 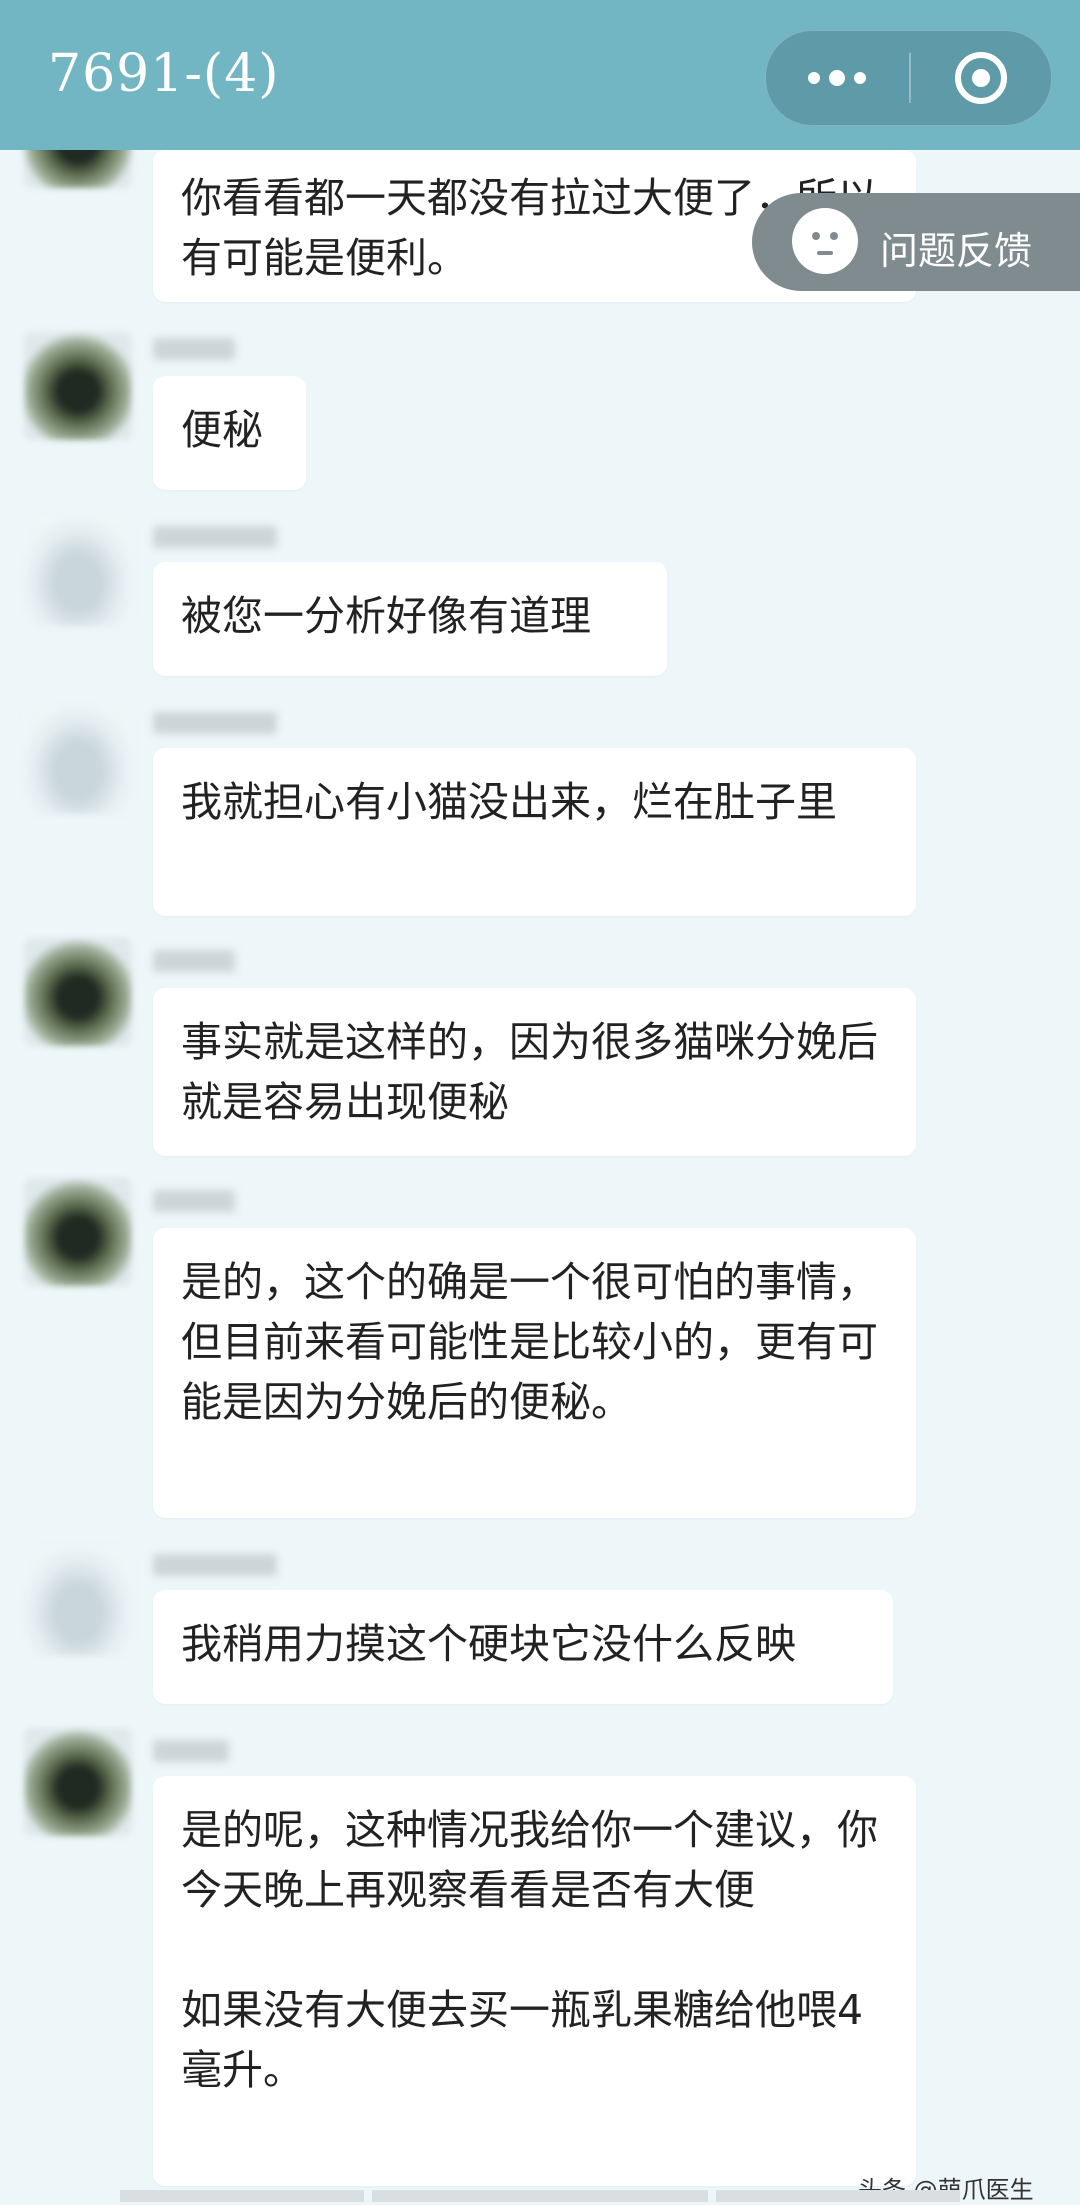 I want to click on feedback-label: 问题反馈, so click(x=956, y=251).